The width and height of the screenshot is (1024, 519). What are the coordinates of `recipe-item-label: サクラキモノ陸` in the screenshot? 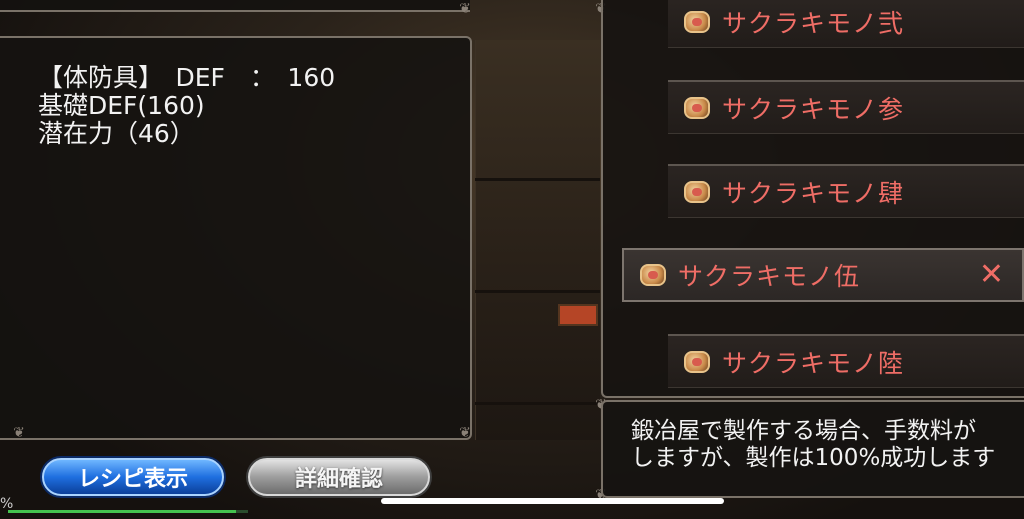 It's located at (813, 363).